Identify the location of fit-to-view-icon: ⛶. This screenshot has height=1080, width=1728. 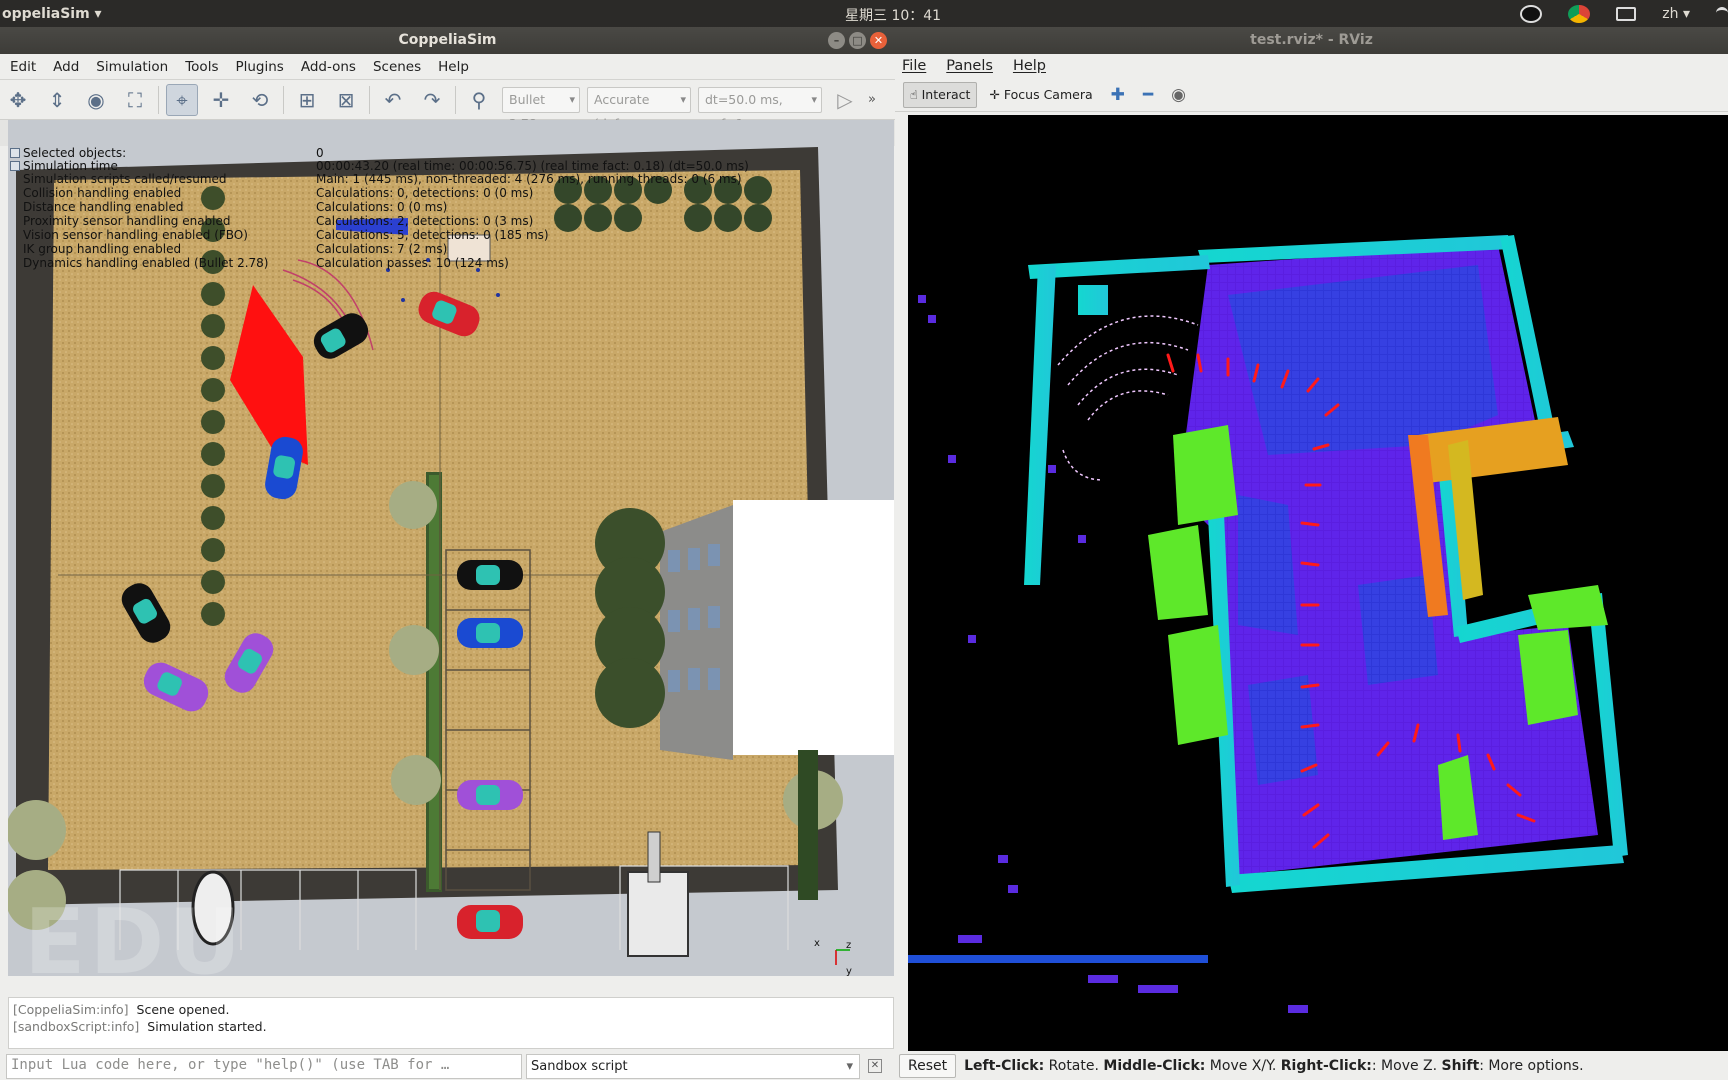
(135, 100).